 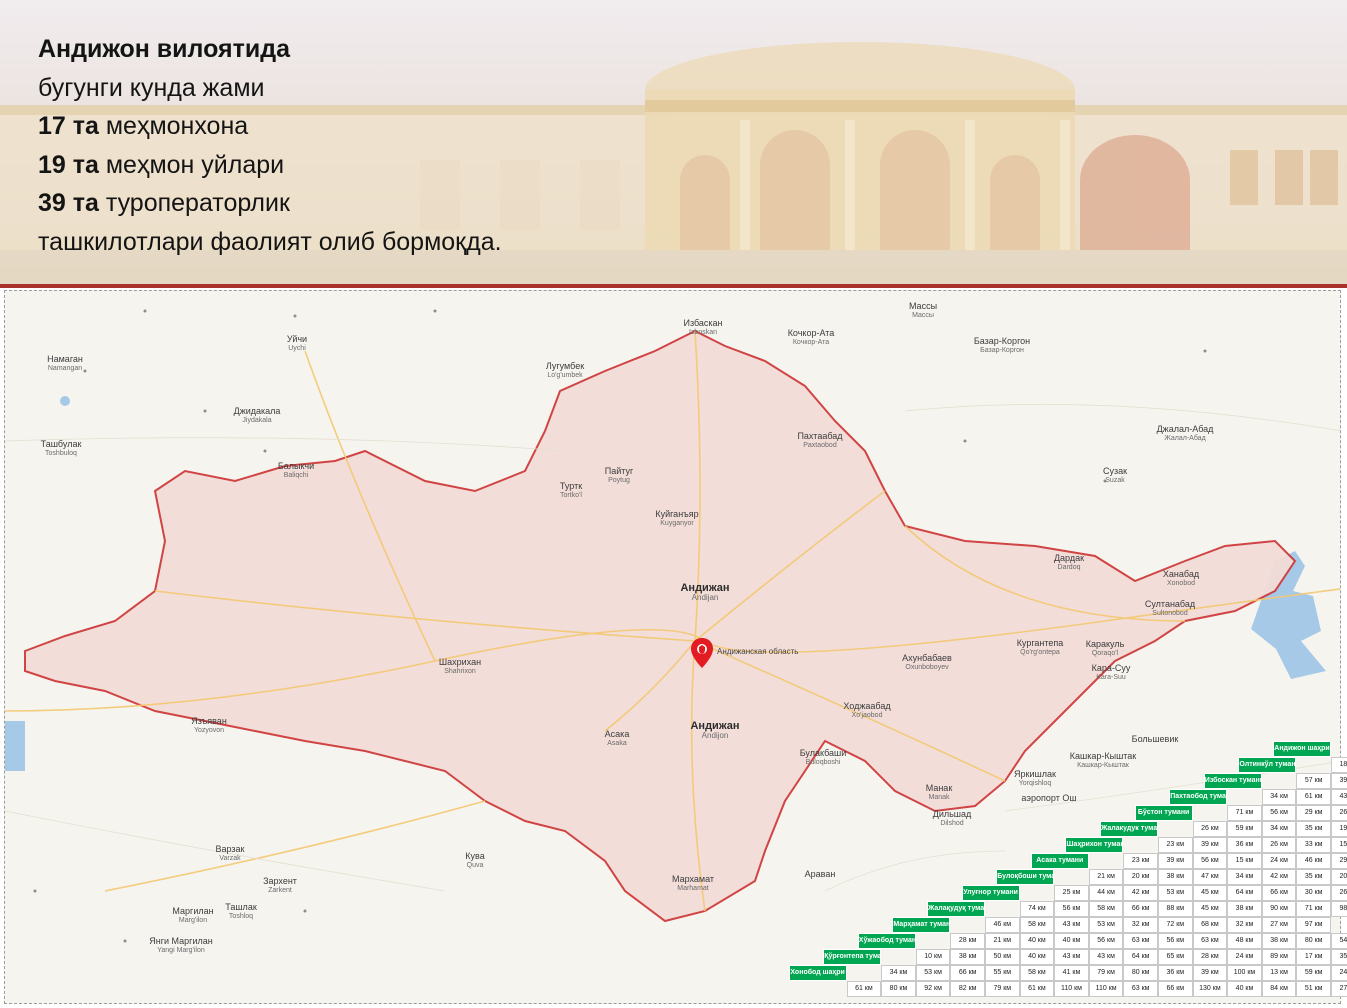 What do you see at coordinates (241, 911) in the screenshot?
I see `label-toshloq: Ташлак Toshloq` at bounding box center [241, 911].